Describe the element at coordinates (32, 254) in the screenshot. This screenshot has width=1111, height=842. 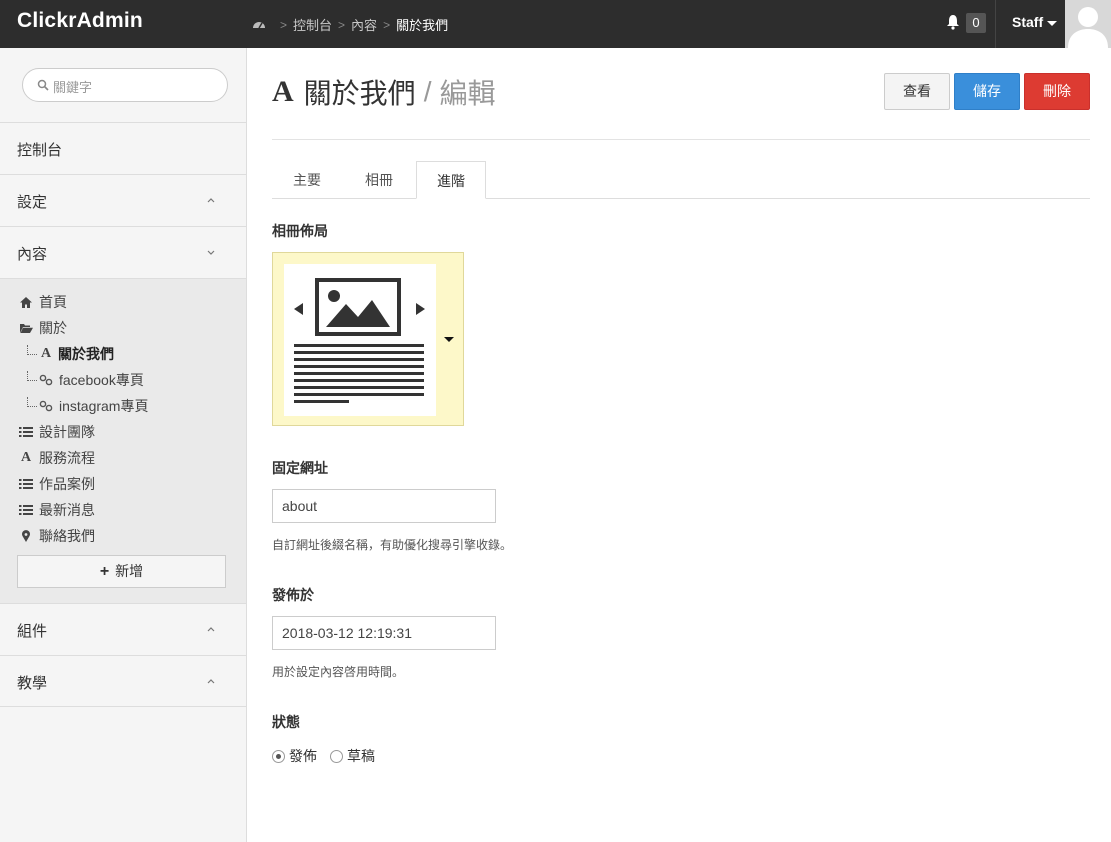
I see `sidebar-section-label: 內容` at that location.